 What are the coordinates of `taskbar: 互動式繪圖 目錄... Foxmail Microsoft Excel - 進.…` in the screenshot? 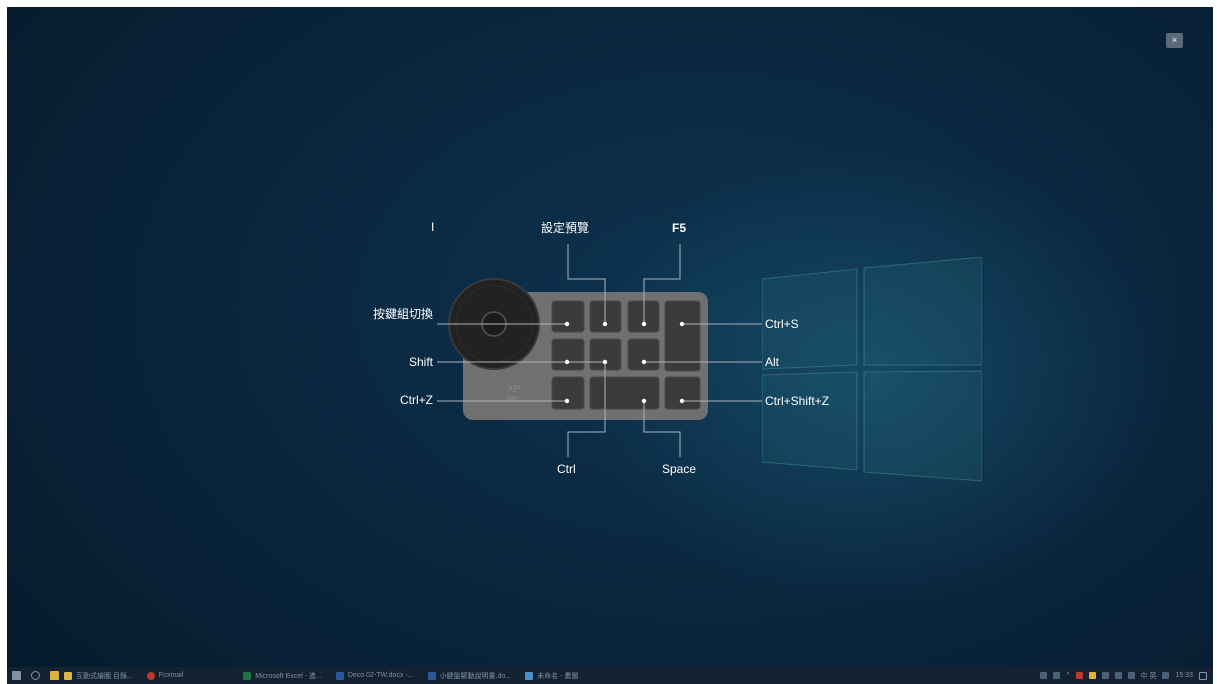 It's located at (610, 675).